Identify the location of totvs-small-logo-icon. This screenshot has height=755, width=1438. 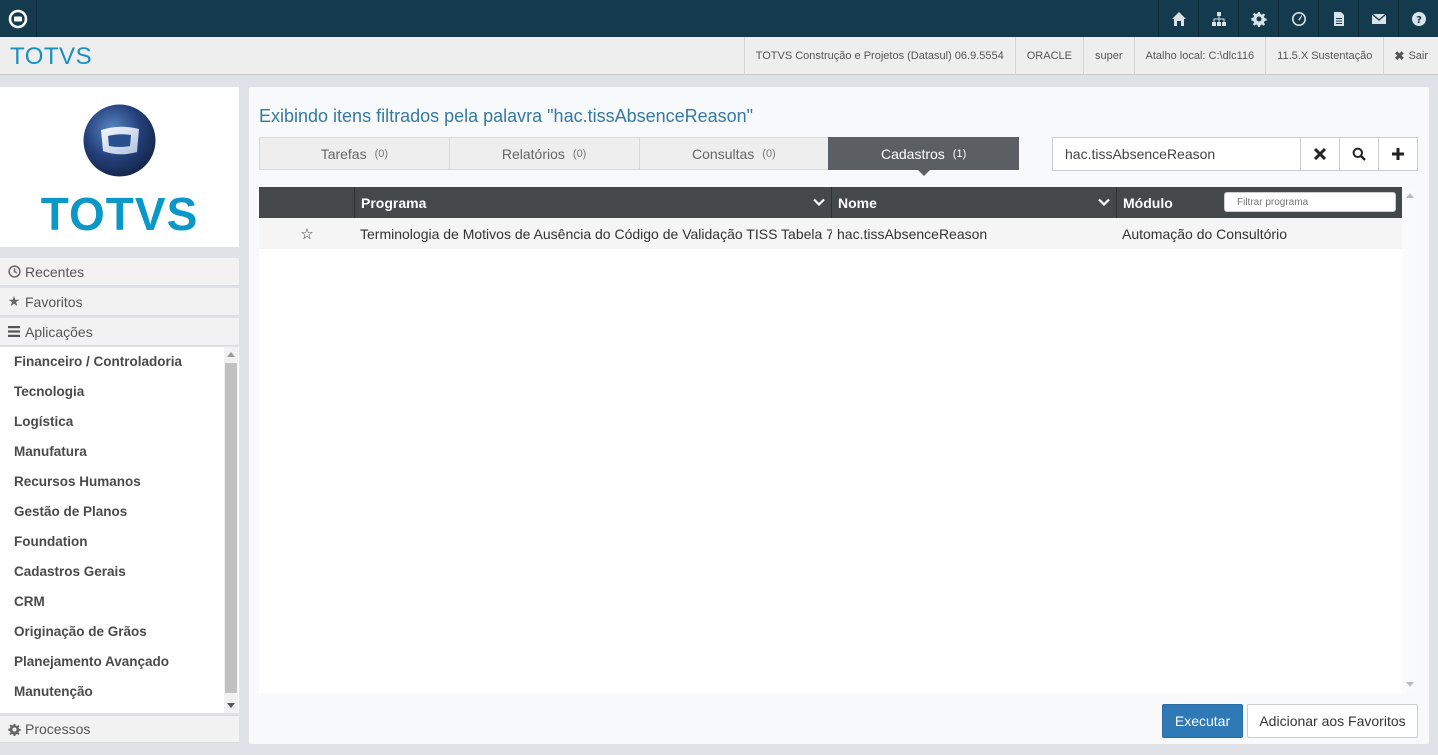
(18, 18).